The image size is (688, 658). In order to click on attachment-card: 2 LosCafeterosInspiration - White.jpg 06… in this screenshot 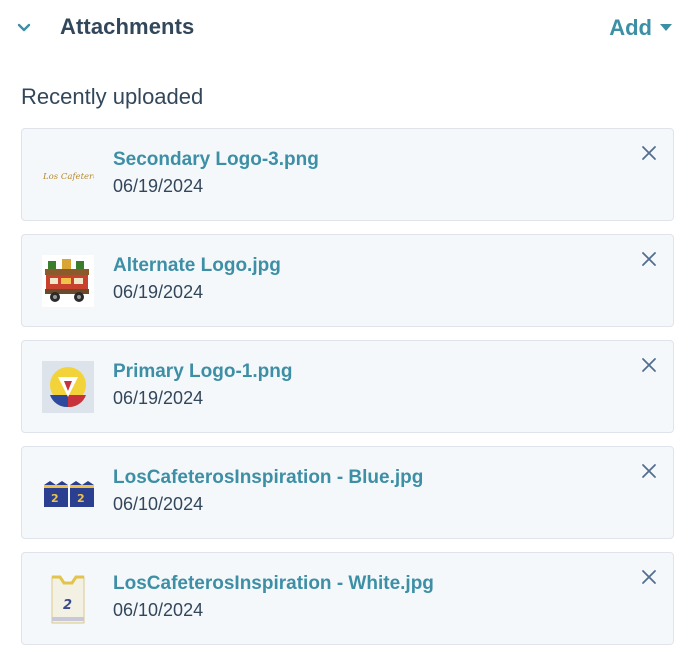, I will do `click(347, 598)`.